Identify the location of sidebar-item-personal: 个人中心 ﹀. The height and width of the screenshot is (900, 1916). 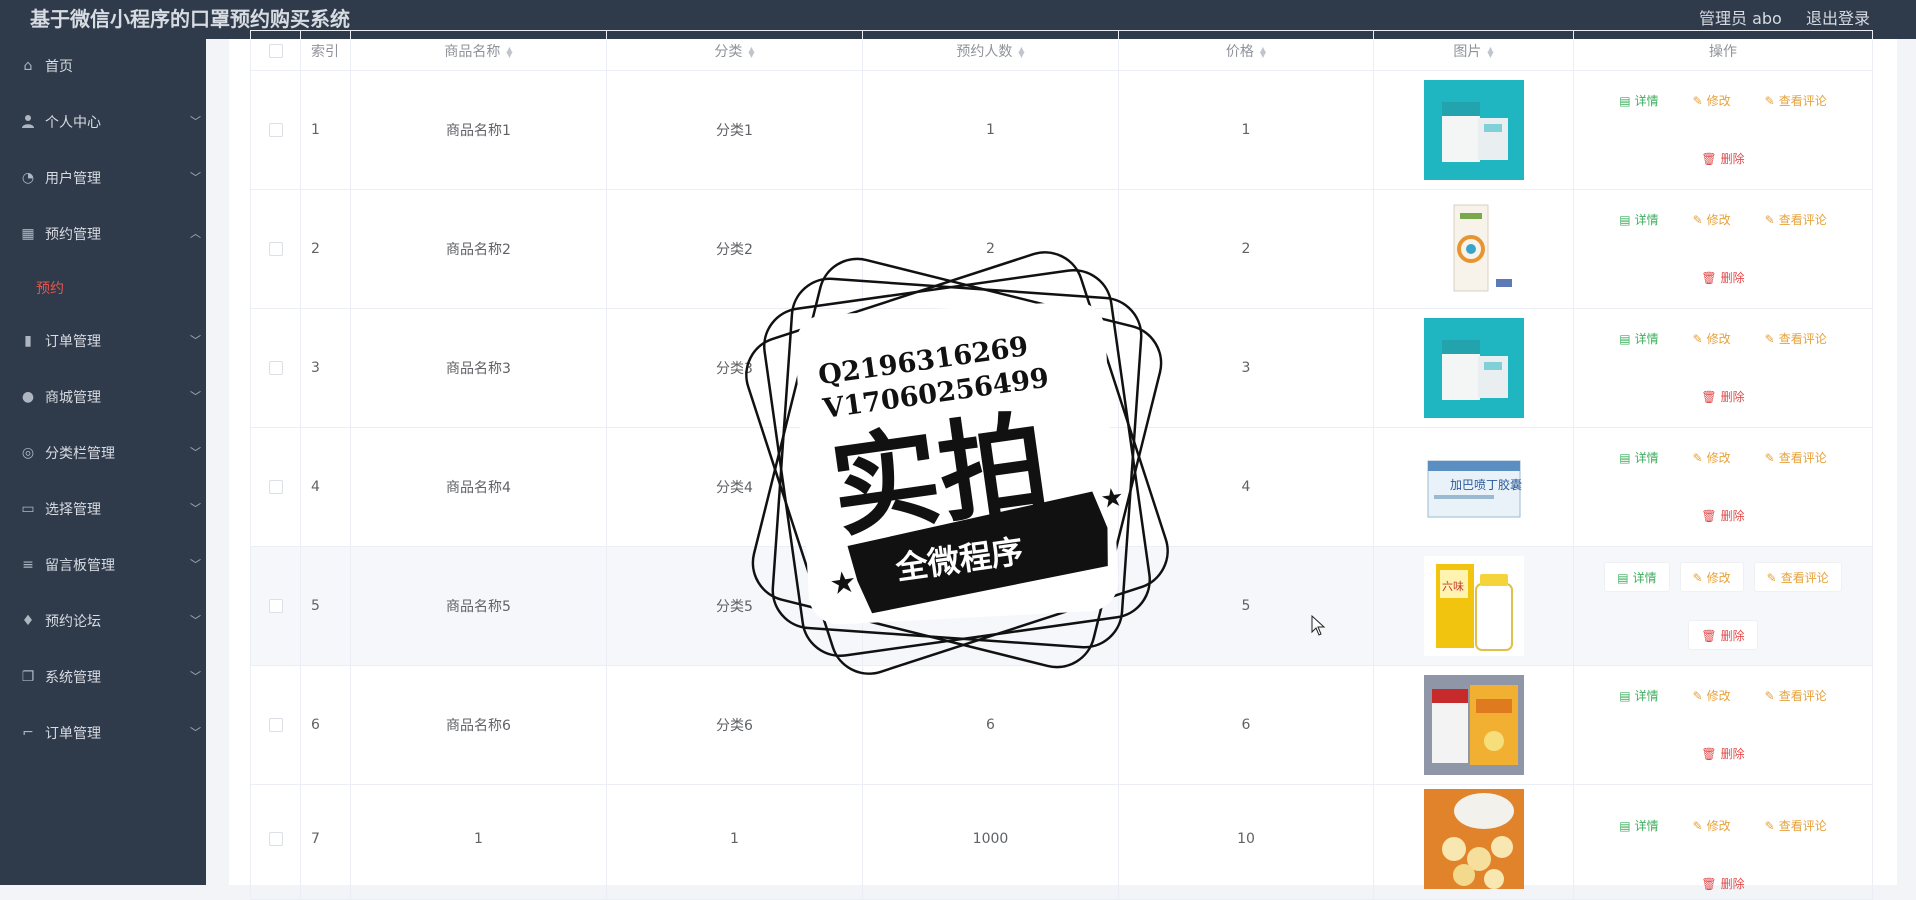
(103, 122).